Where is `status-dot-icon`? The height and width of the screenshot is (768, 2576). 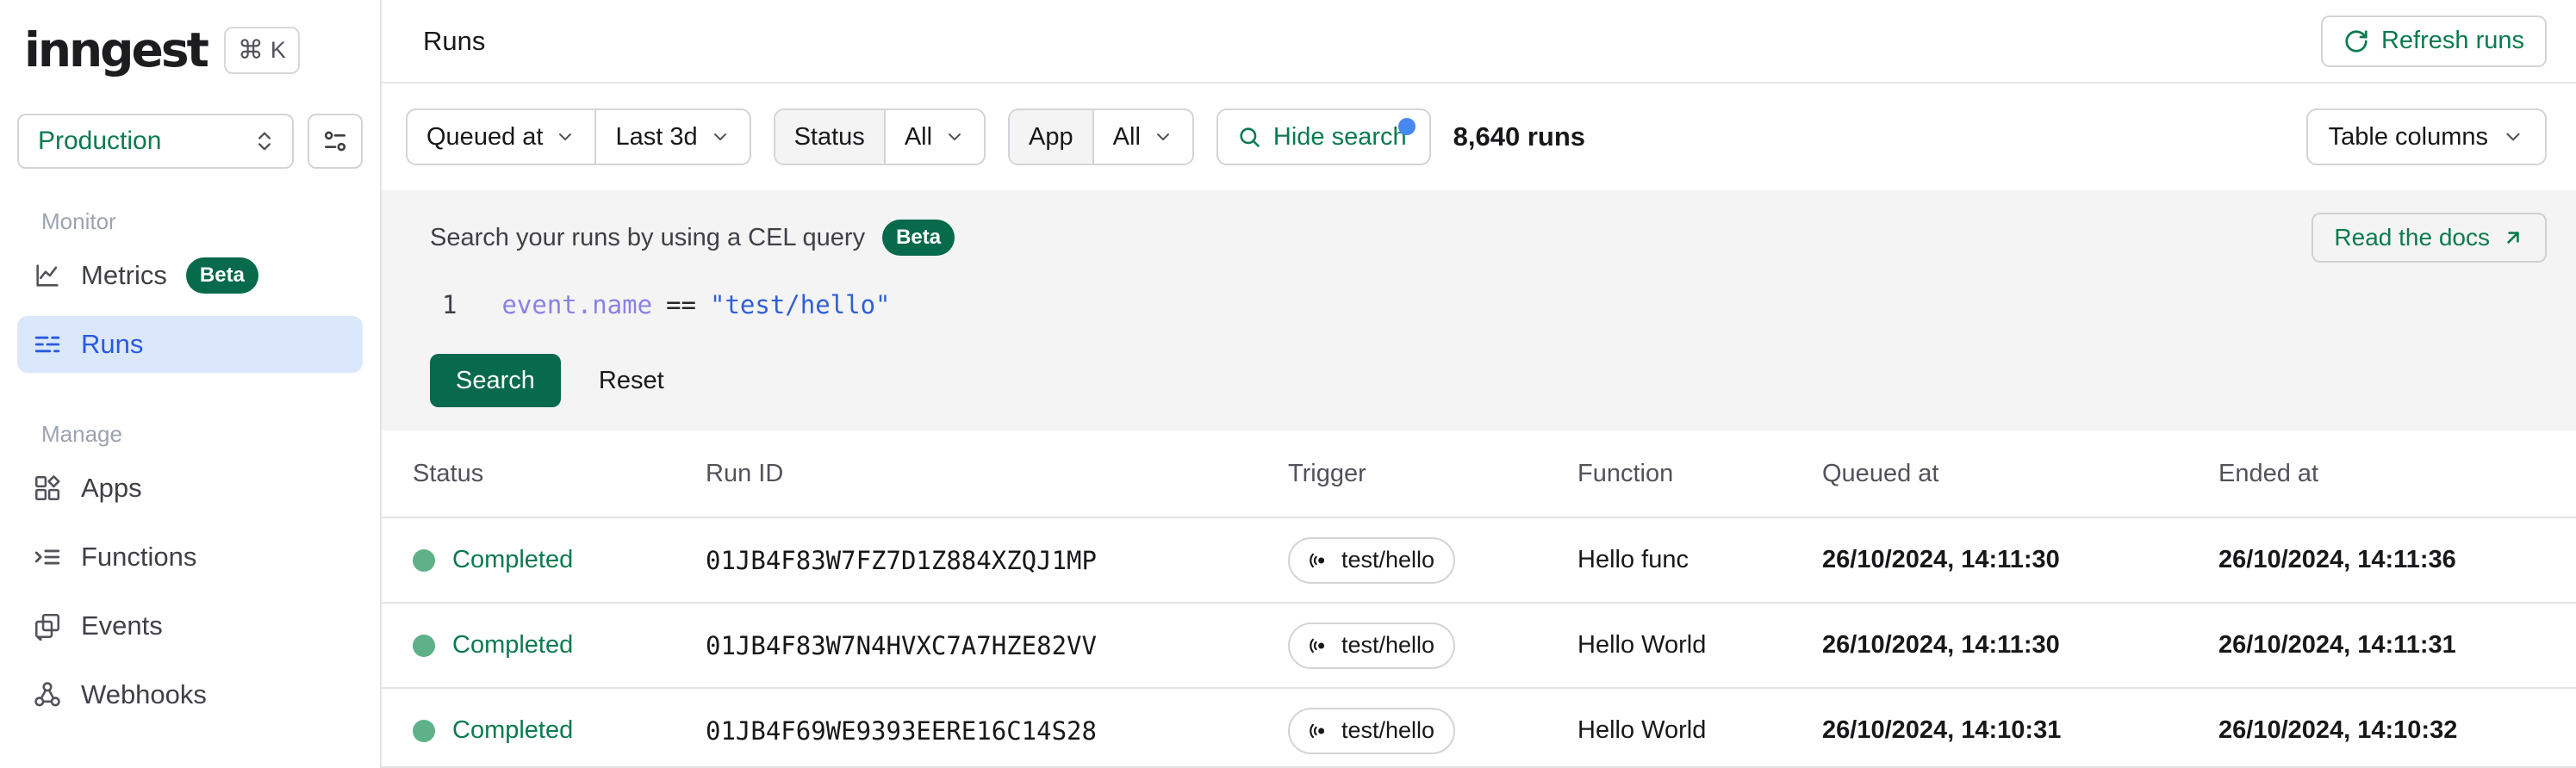
status-dot-icon is located at coordinates (424, 645).